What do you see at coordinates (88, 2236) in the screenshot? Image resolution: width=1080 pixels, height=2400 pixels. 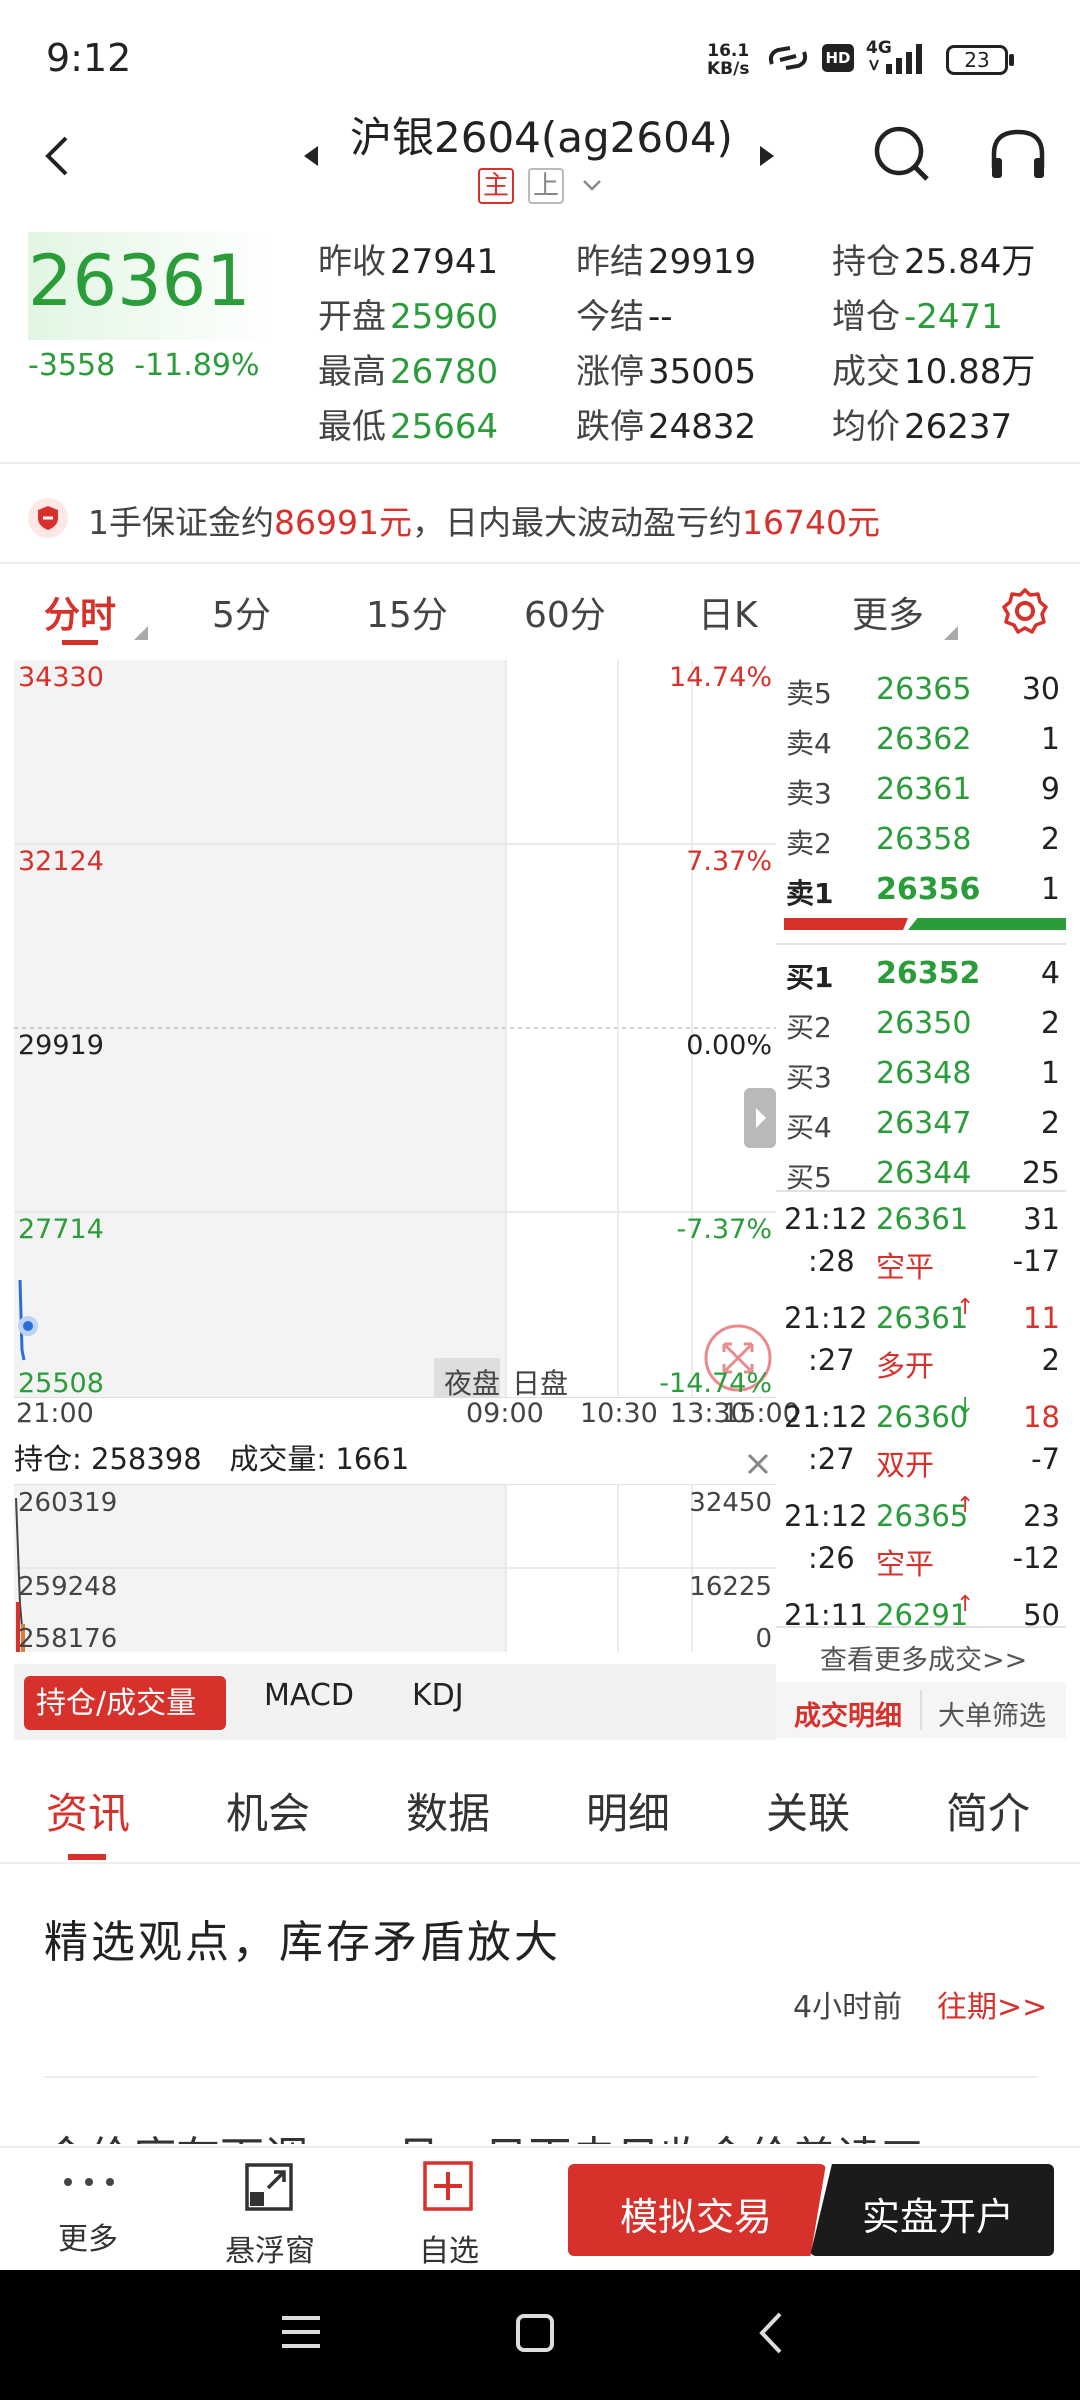 I see `more-button: 更多` at bounding box center [88, 2236].